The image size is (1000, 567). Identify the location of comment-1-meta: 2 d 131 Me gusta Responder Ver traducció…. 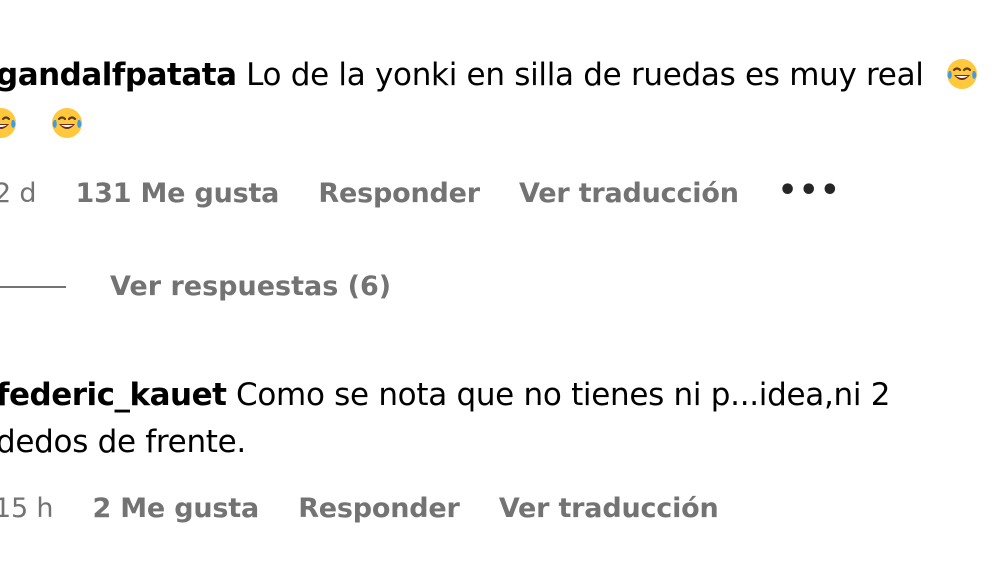
(435, 192).